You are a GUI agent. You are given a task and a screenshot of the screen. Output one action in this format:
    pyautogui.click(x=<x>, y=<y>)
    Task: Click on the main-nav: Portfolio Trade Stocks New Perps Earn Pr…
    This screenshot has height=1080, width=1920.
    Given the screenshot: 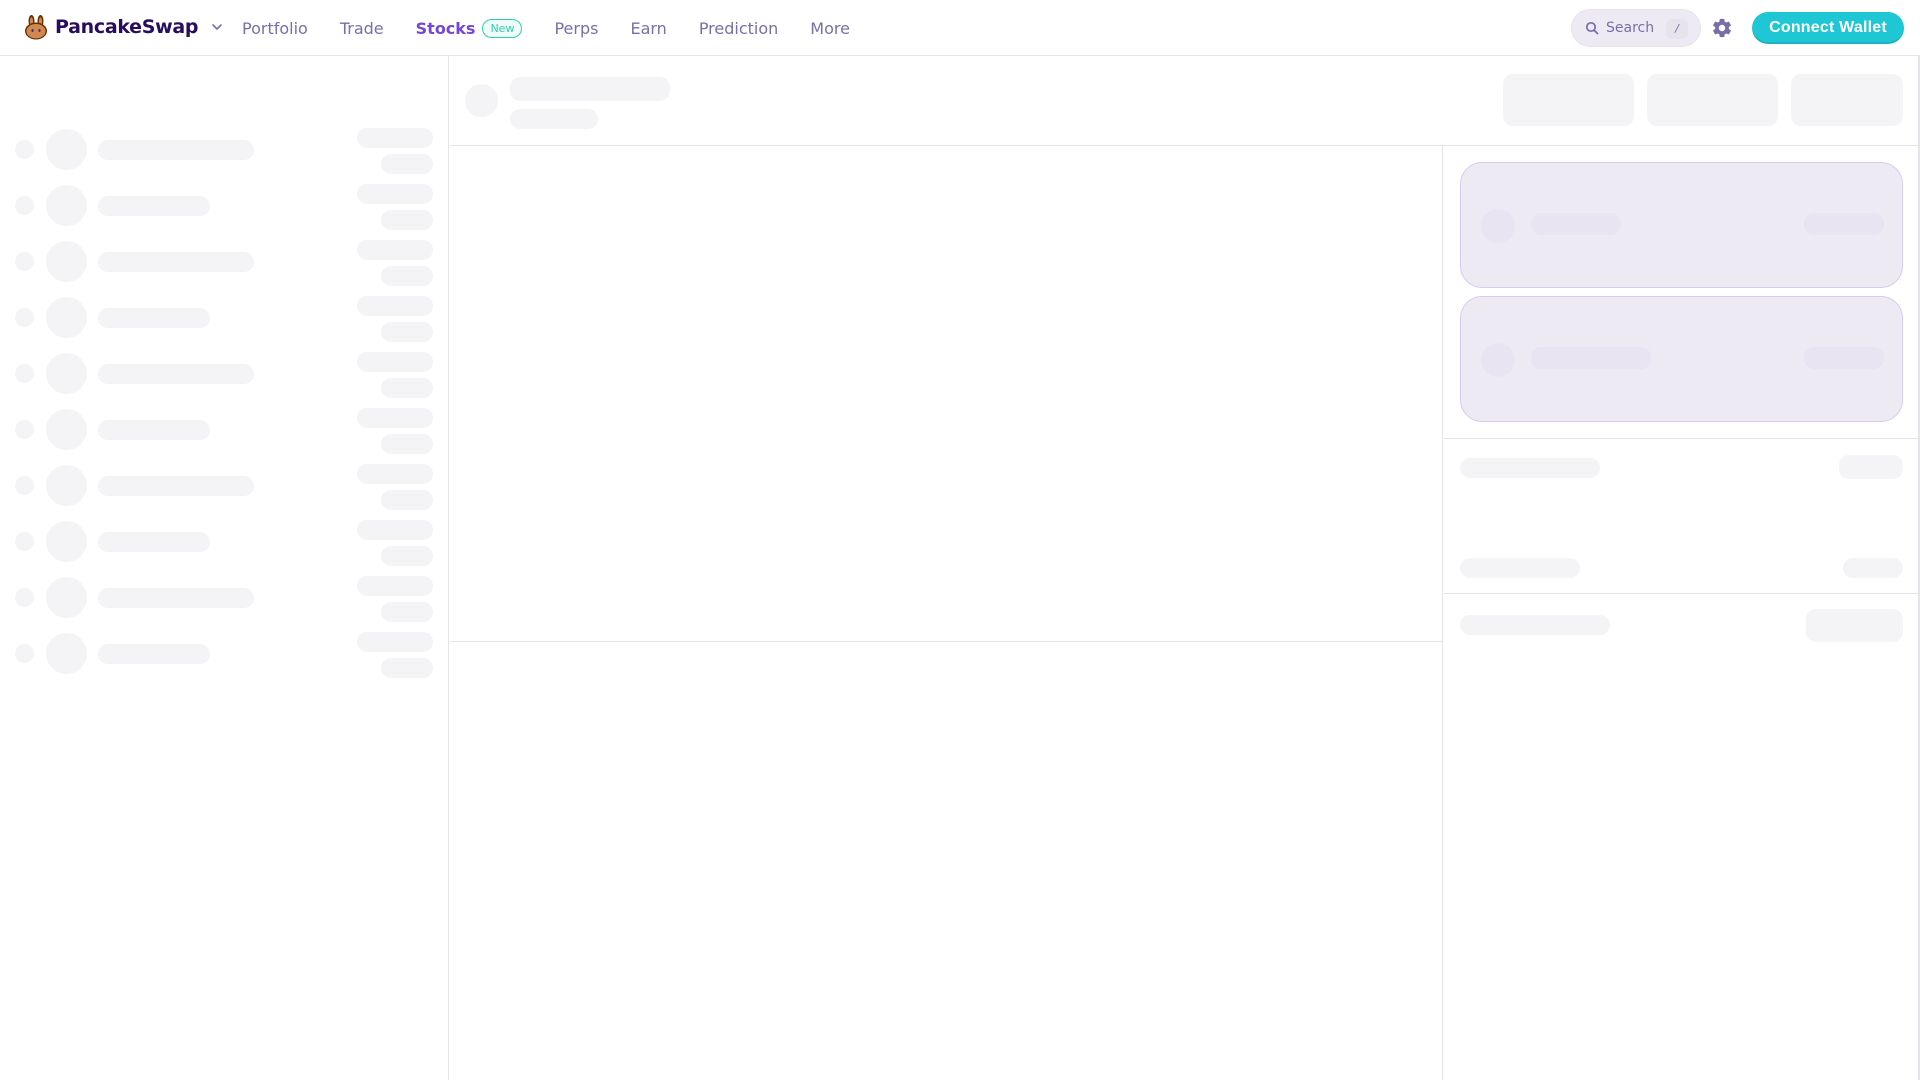 What is the action you would take?
    pyautogui.click(x=562, y=28)
    